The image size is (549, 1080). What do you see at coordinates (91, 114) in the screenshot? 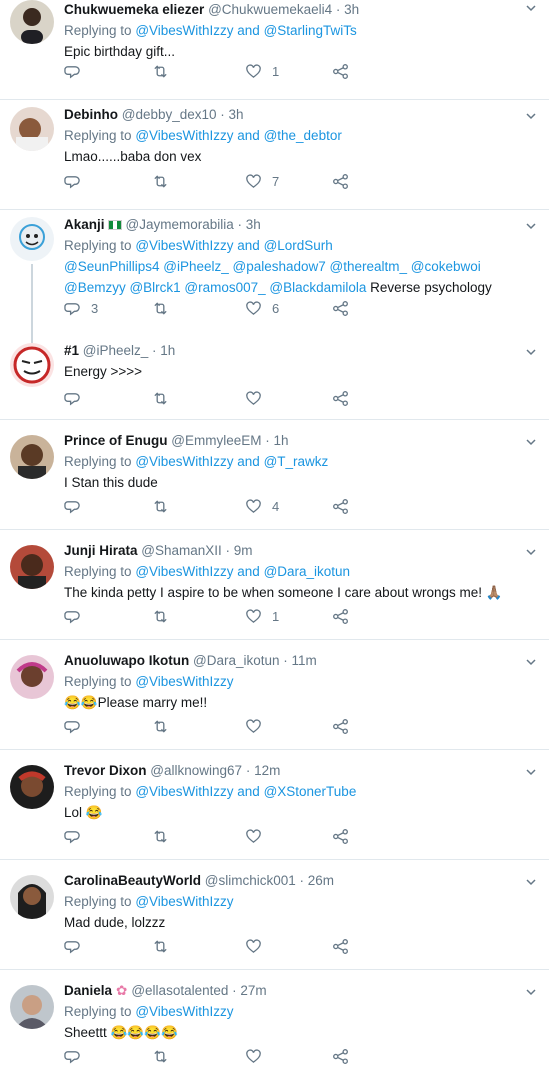
I see `display-name: Debinho` at bounding box center [91, 114].